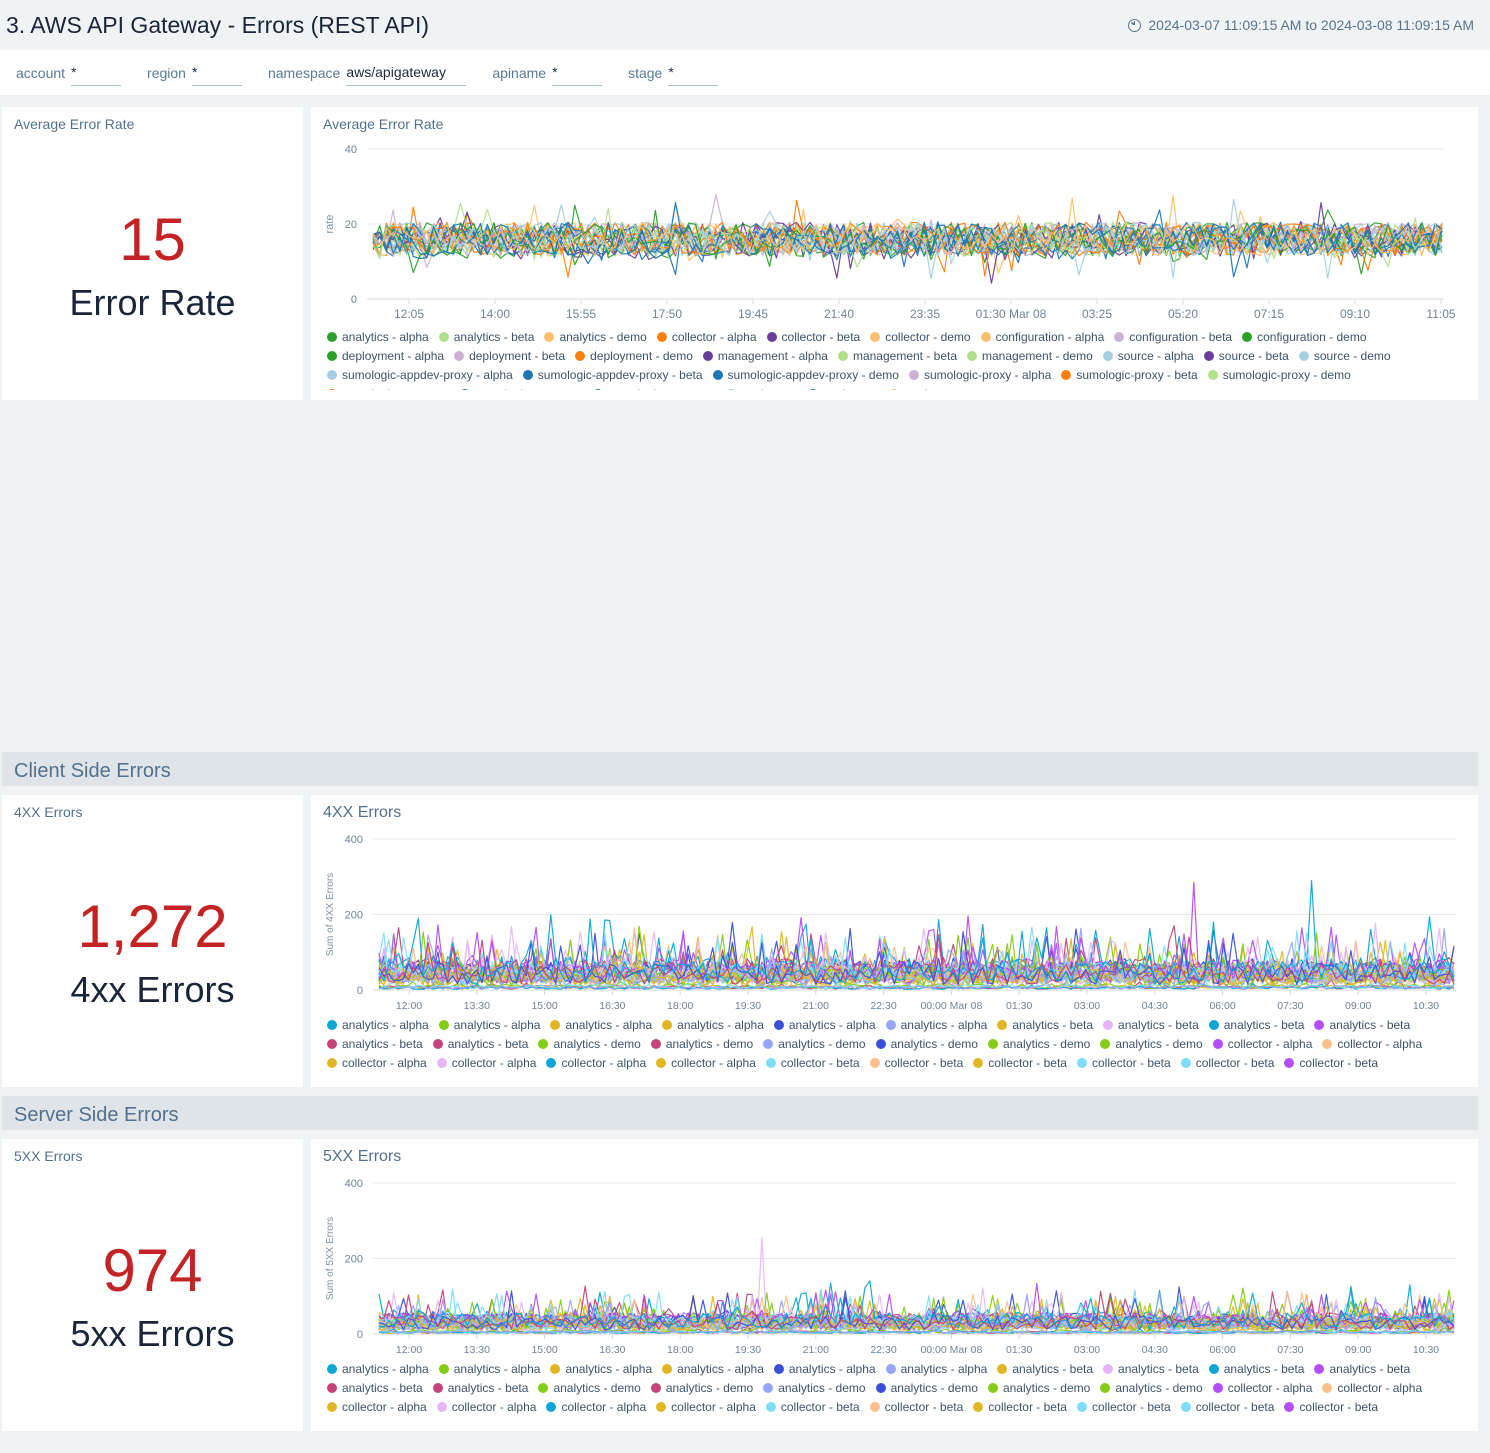 This screenshot has height=1453, width=1490. What do you see at coordinates (385, 356) in the screenshot?
I see `legend-item: deployment - alpha` at bounding box center [385, 356].